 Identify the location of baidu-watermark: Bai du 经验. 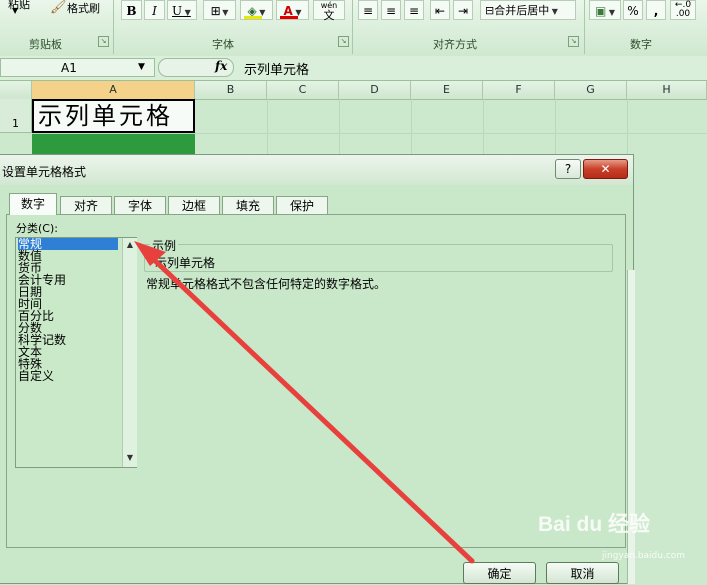
(594, 524).